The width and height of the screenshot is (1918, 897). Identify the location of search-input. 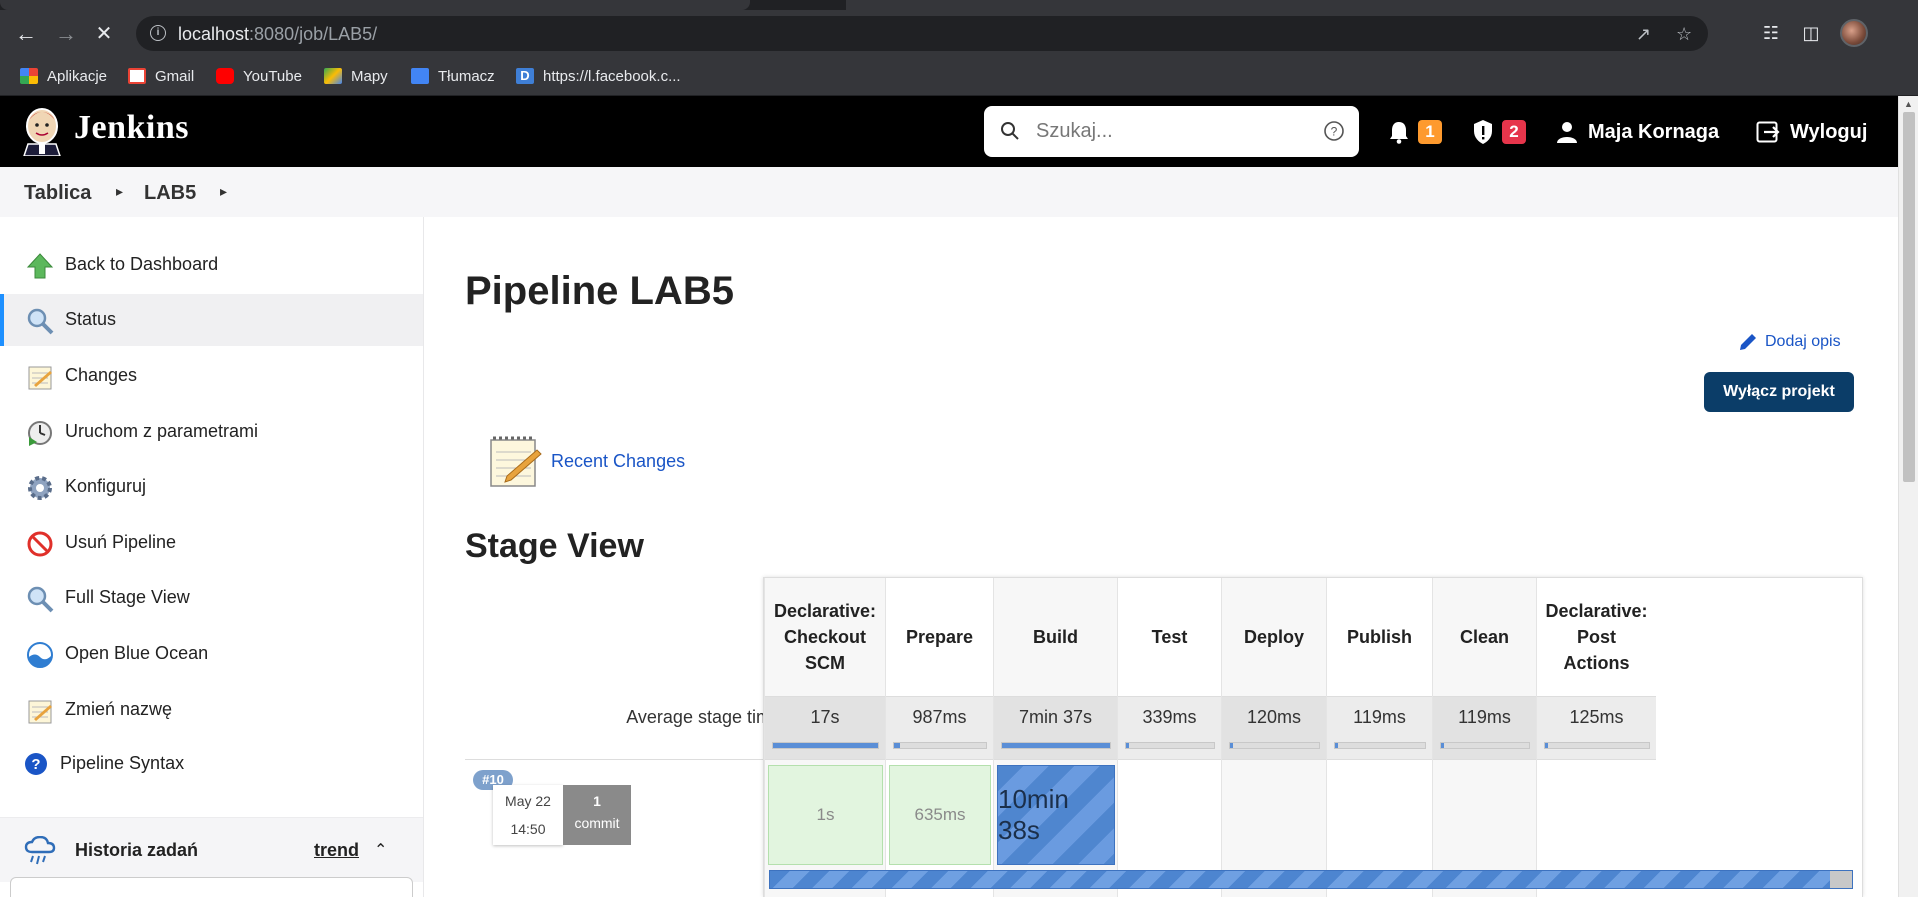
(1171, 131).